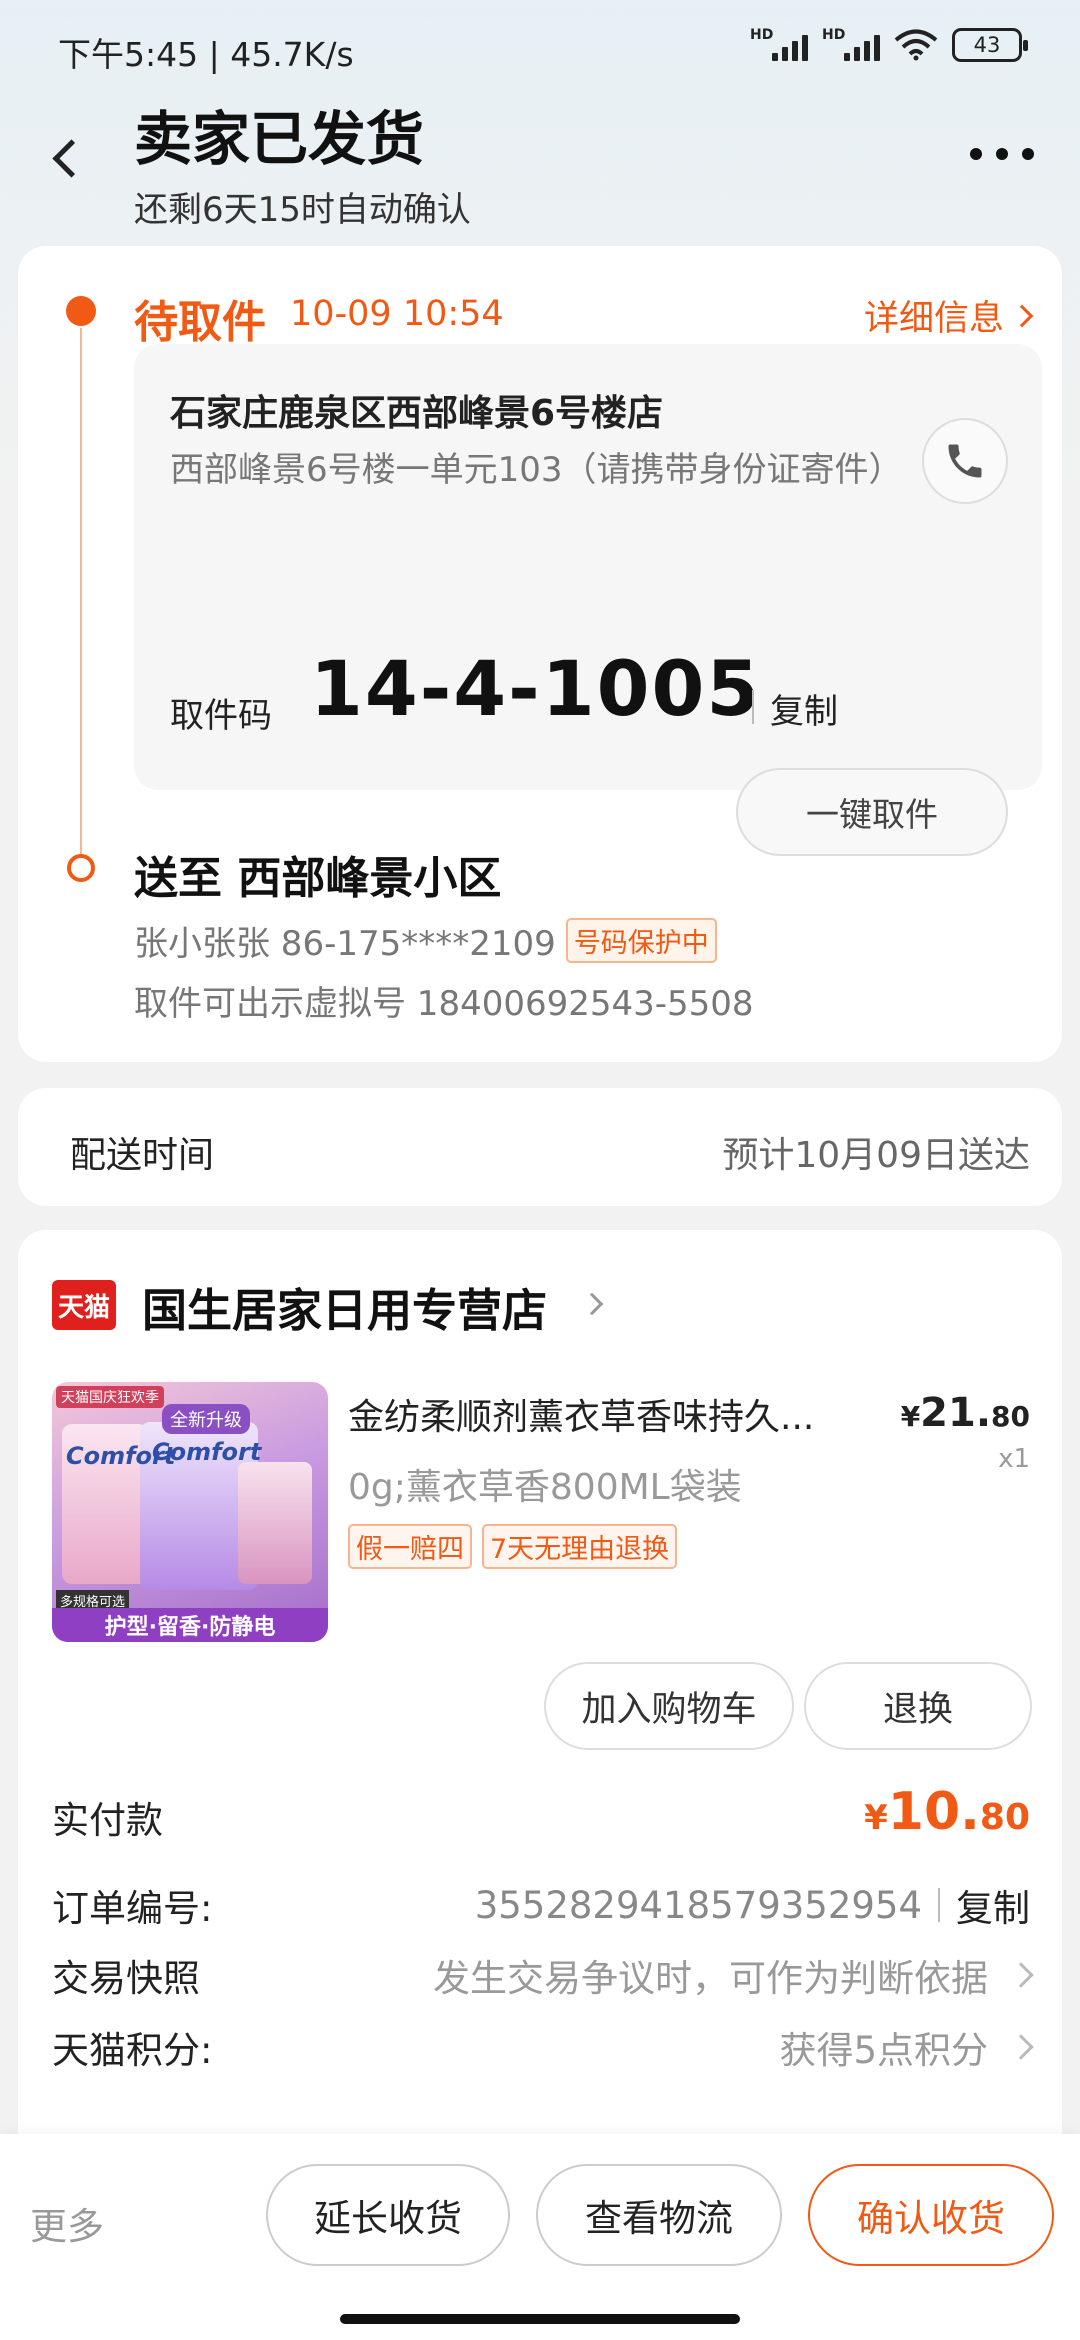  I want to click on phone-button, so click(965, 461).